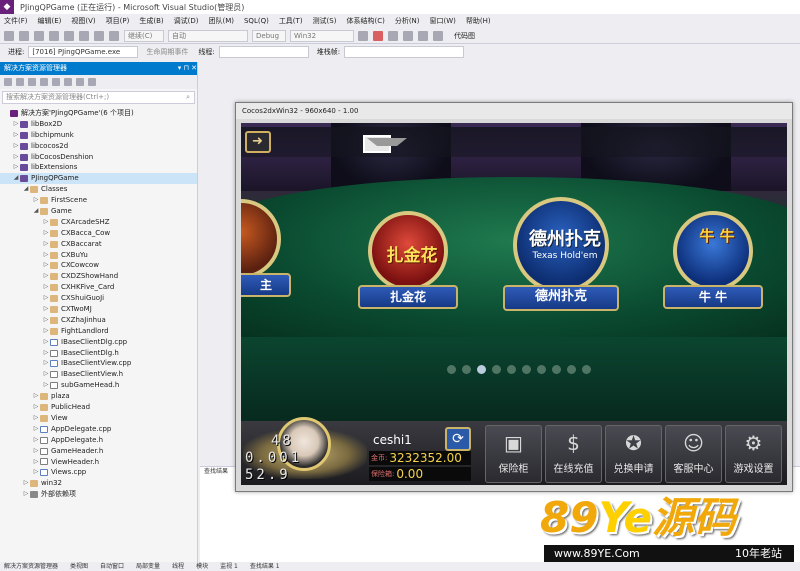  What do you see at coordinates (263, 52) in the screenshot?
I see `thread-select` at bounding box center [263, 52].